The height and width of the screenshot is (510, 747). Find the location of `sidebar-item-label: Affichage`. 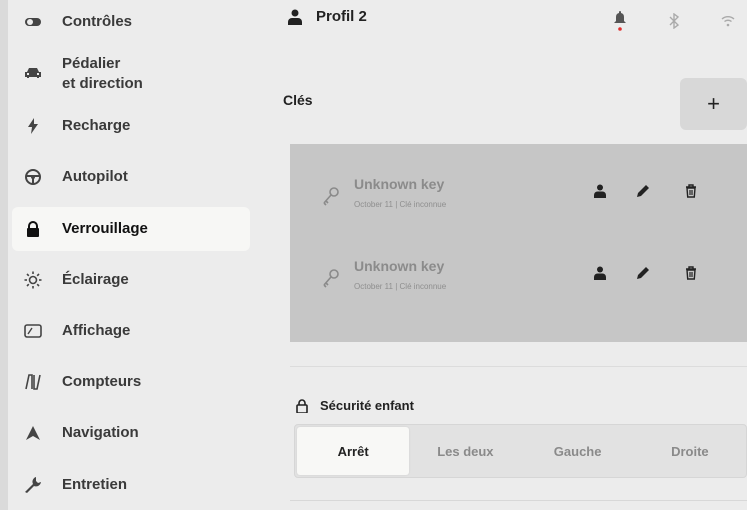

sidebar-item-label: Affichage is located at coordinates (96, 330).